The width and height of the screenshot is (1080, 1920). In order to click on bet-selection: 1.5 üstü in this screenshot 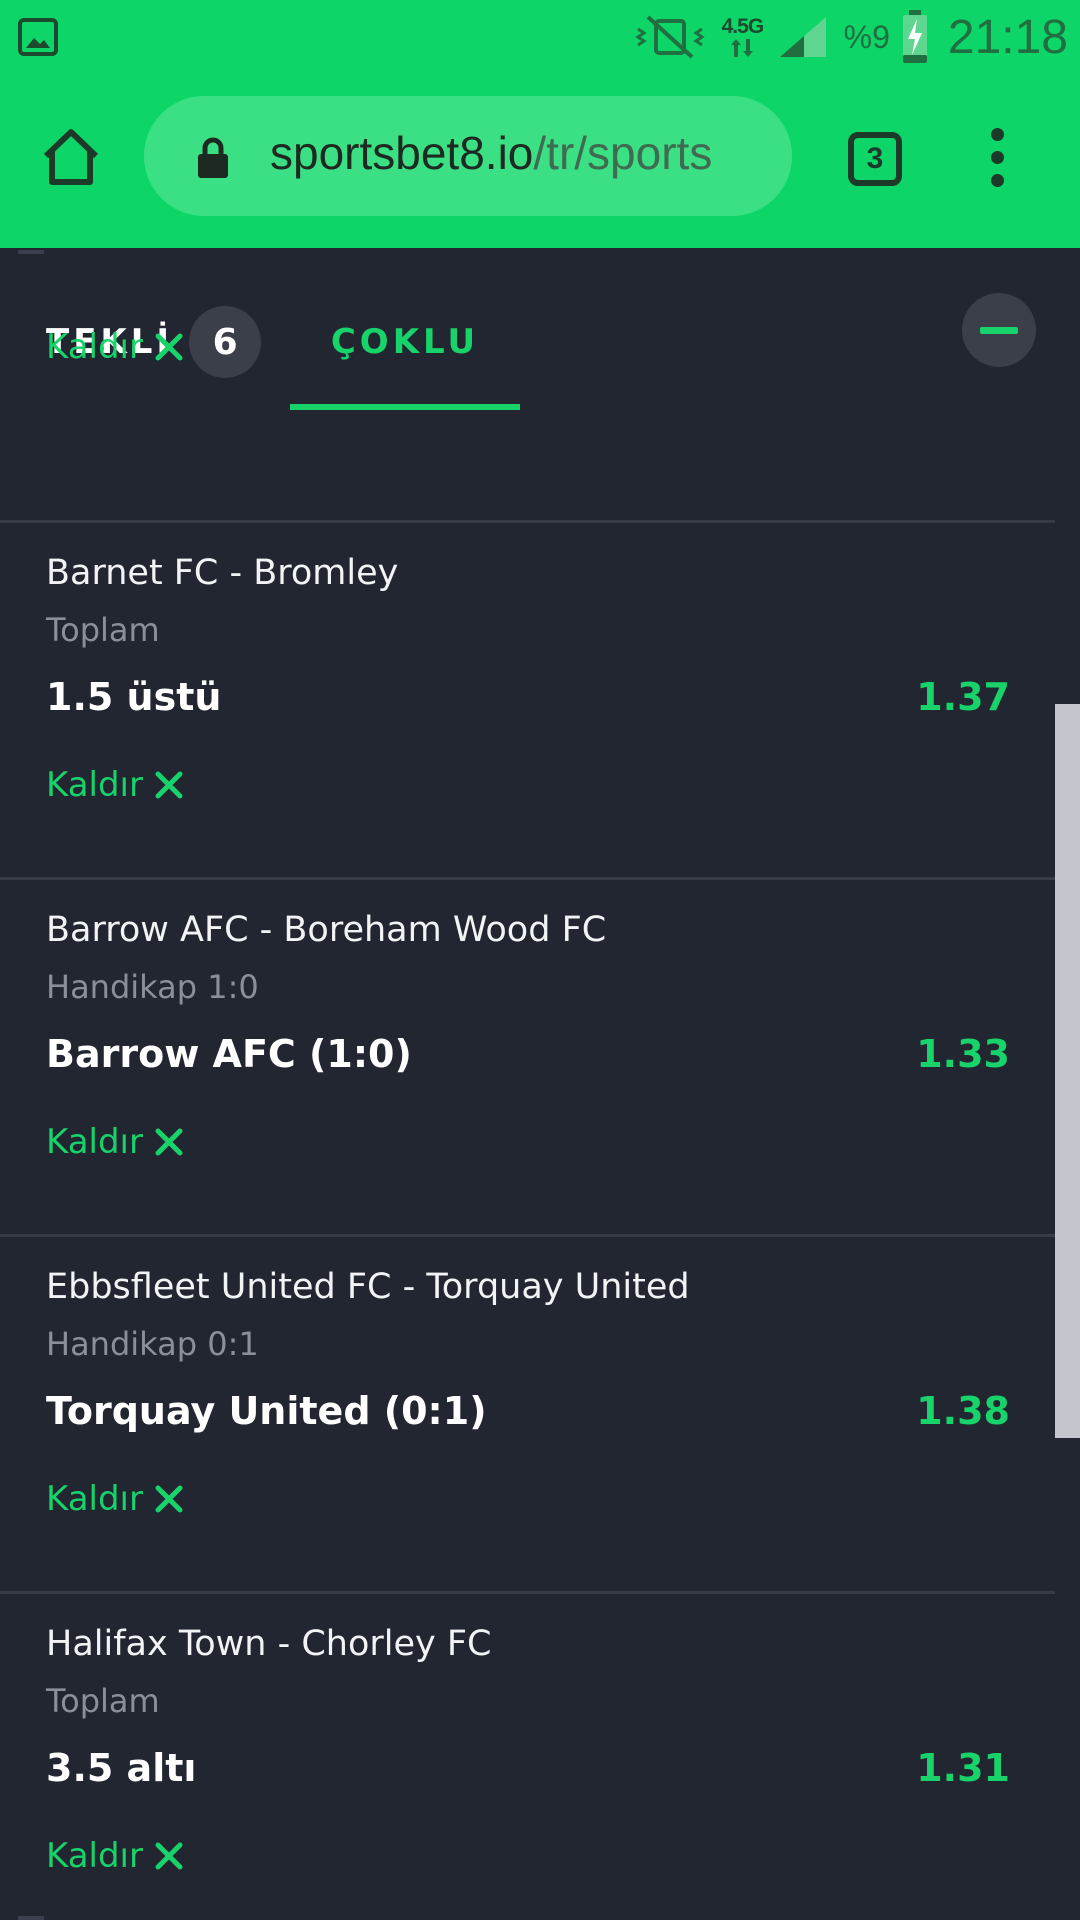, I will do `click(134, 697)`.